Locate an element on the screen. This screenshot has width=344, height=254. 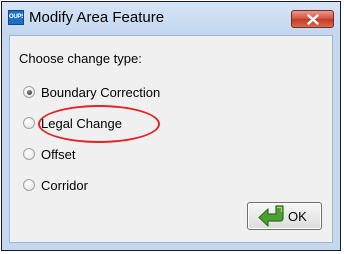
close-button is located at coordinates (312, 19).